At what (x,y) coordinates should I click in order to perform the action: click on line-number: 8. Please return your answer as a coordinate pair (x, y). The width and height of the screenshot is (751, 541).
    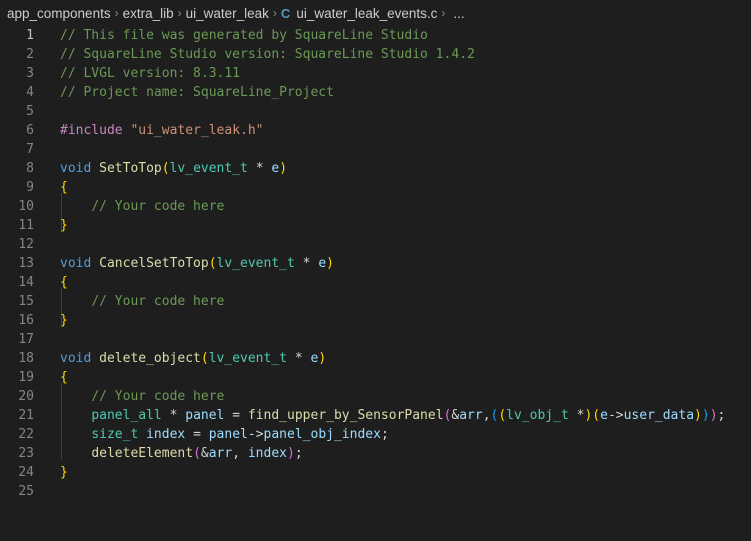
    Looking at the image, I should click on (30, 168).